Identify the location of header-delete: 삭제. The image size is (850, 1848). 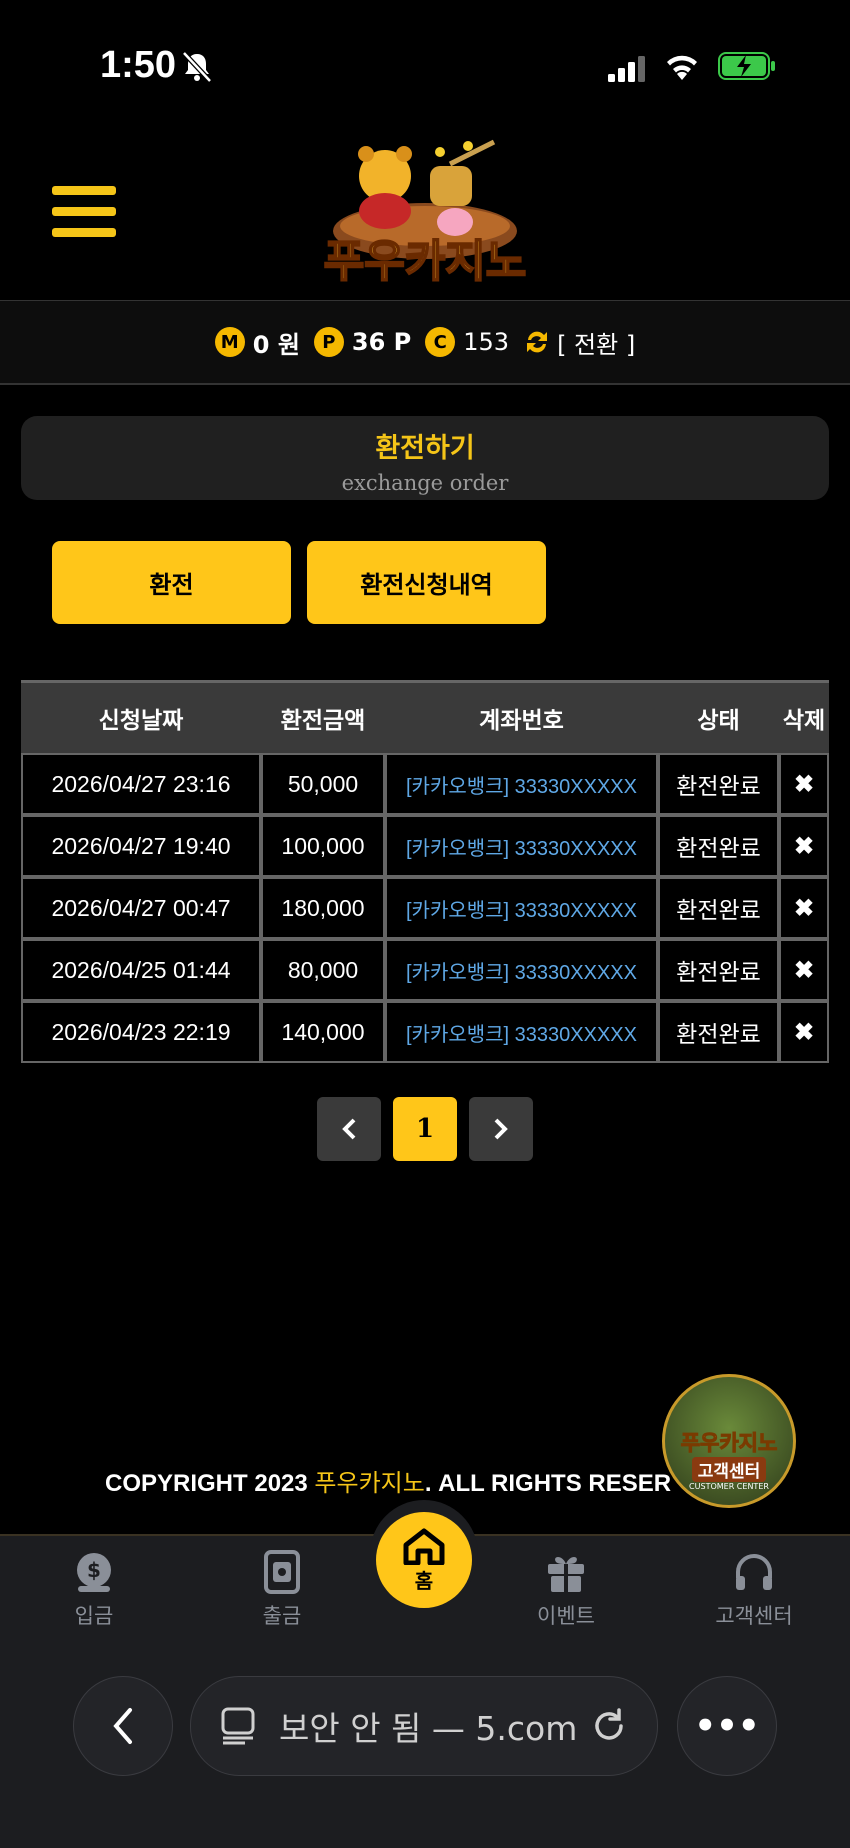
(804, 716).